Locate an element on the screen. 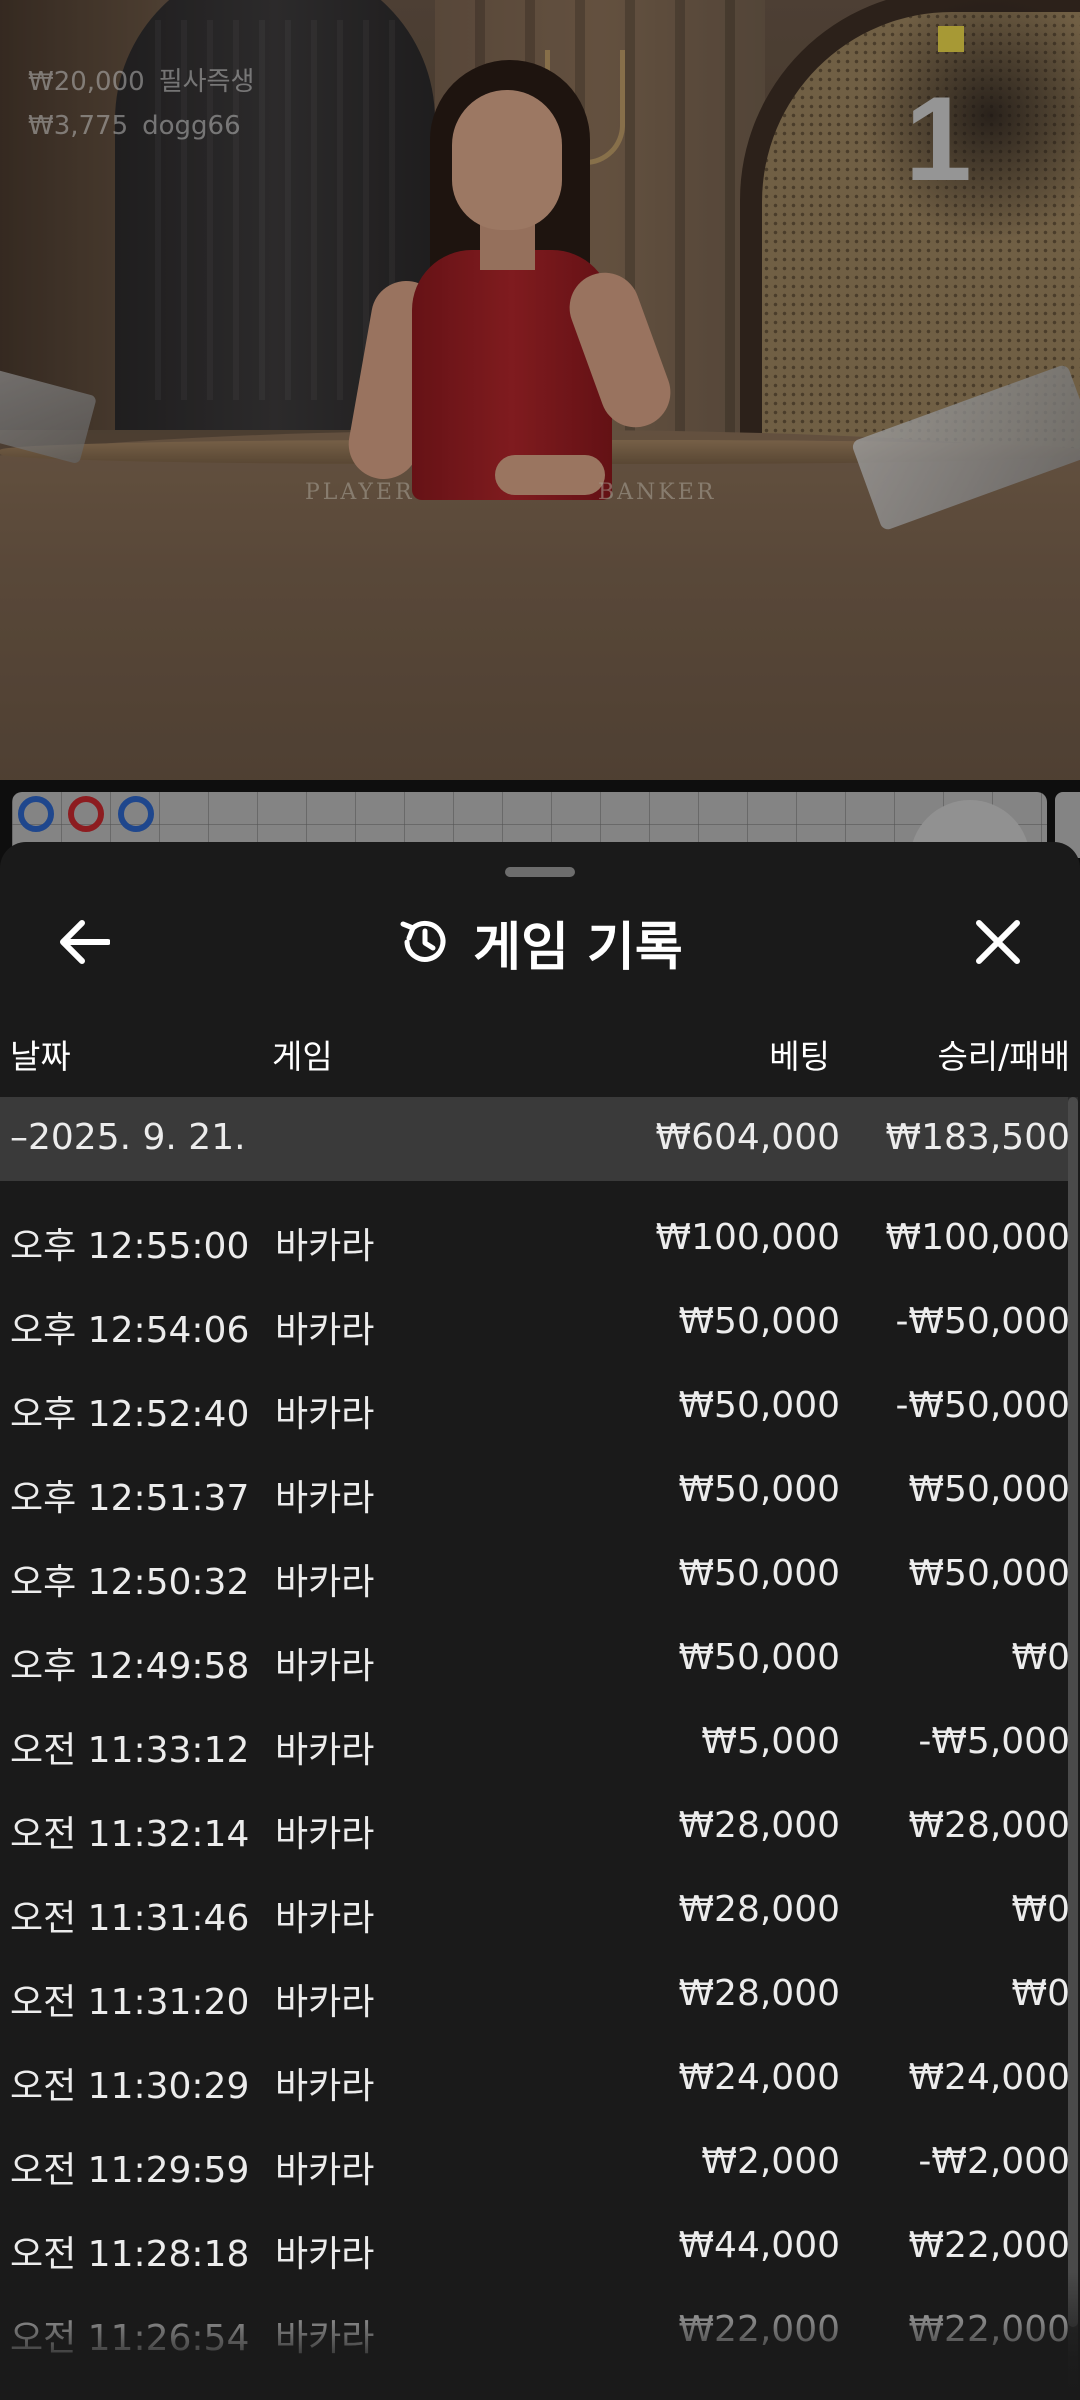  drag-handle is located at coordinates (540, 872).